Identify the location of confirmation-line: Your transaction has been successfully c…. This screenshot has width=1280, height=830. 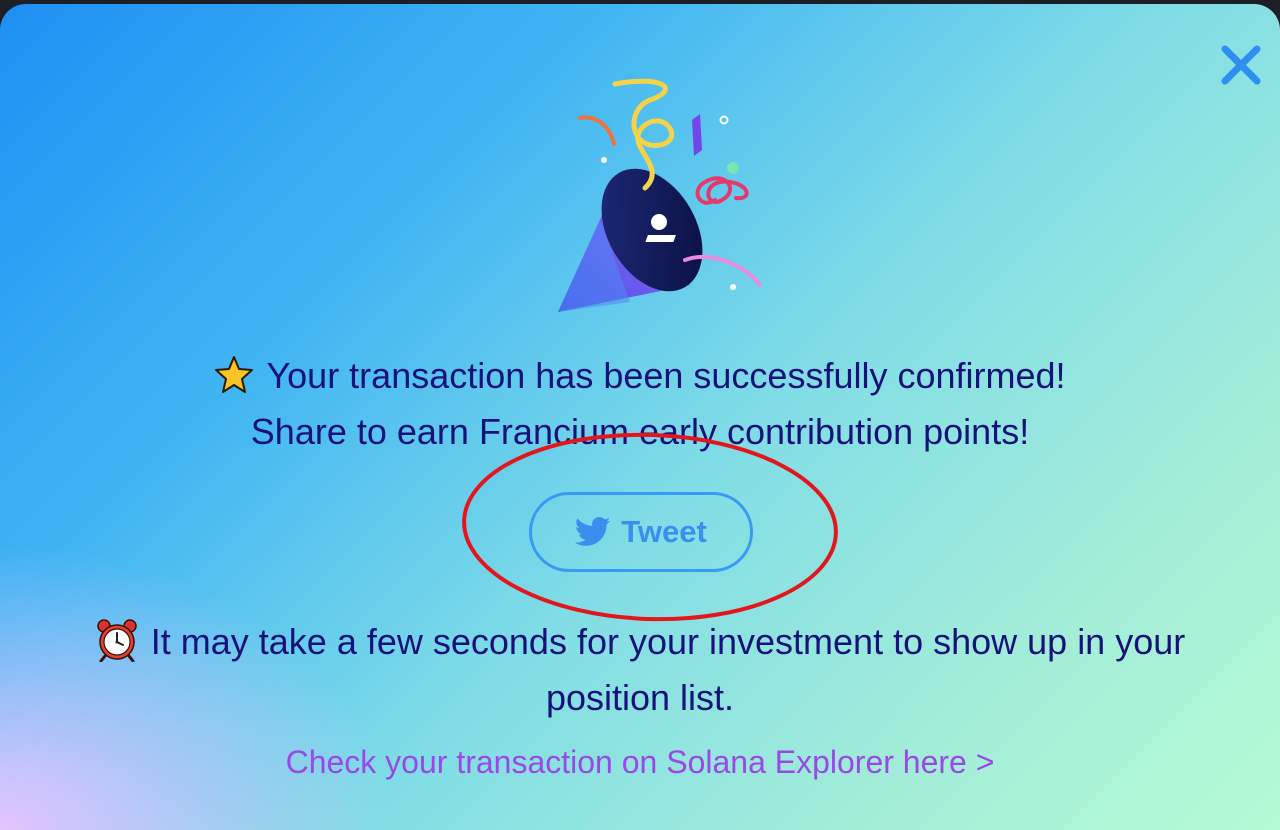
(640, 376).